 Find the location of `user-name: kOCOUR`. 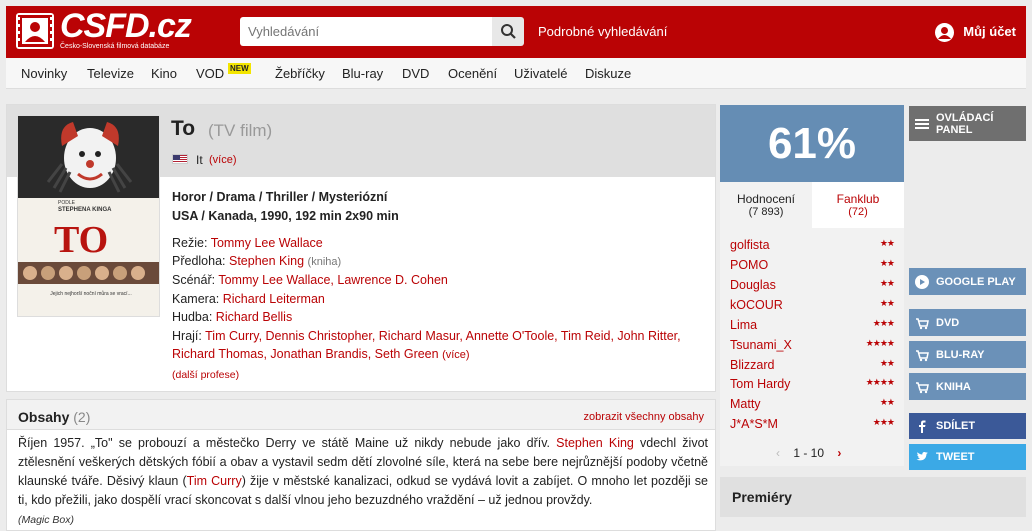

user-name: kOCOUR is located at coordinates (756, 305).